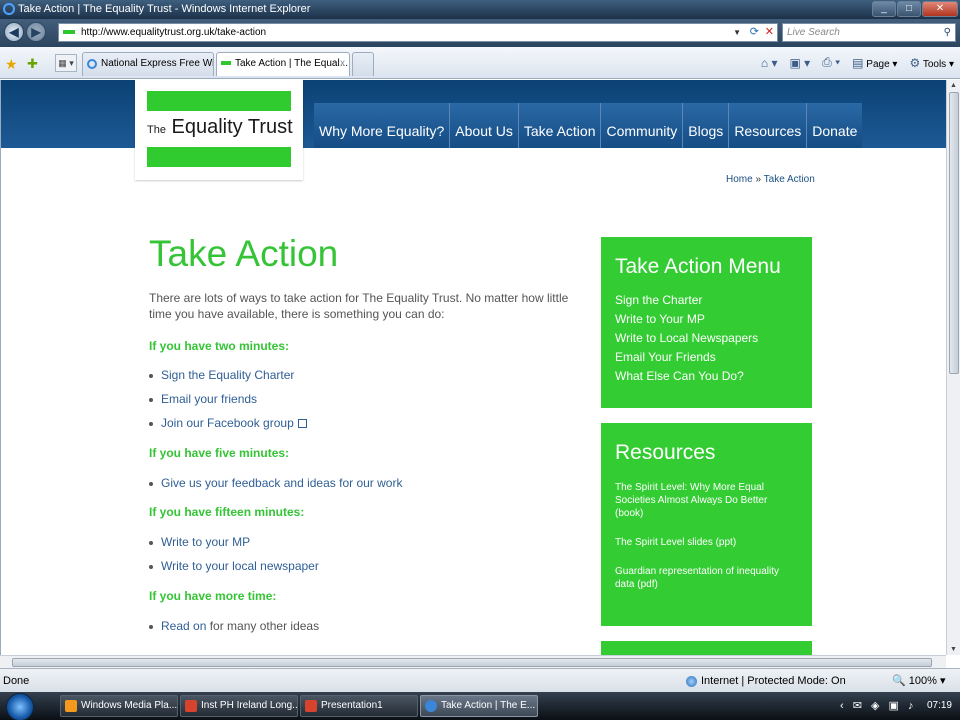 The height and width of the screenshot is (720, 960). I want to click on tab-national-express: National Express Free WiFi, so click(148, 64).